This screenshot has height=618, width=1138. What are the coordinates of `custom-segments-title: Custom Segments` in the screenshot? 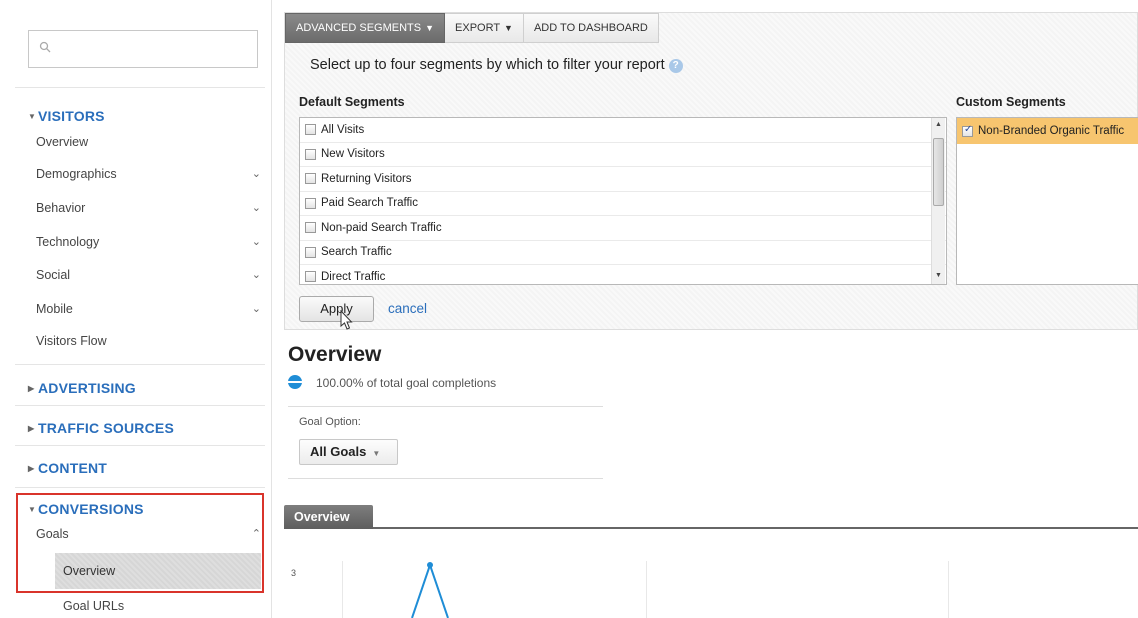 It's located at (1011, 102).